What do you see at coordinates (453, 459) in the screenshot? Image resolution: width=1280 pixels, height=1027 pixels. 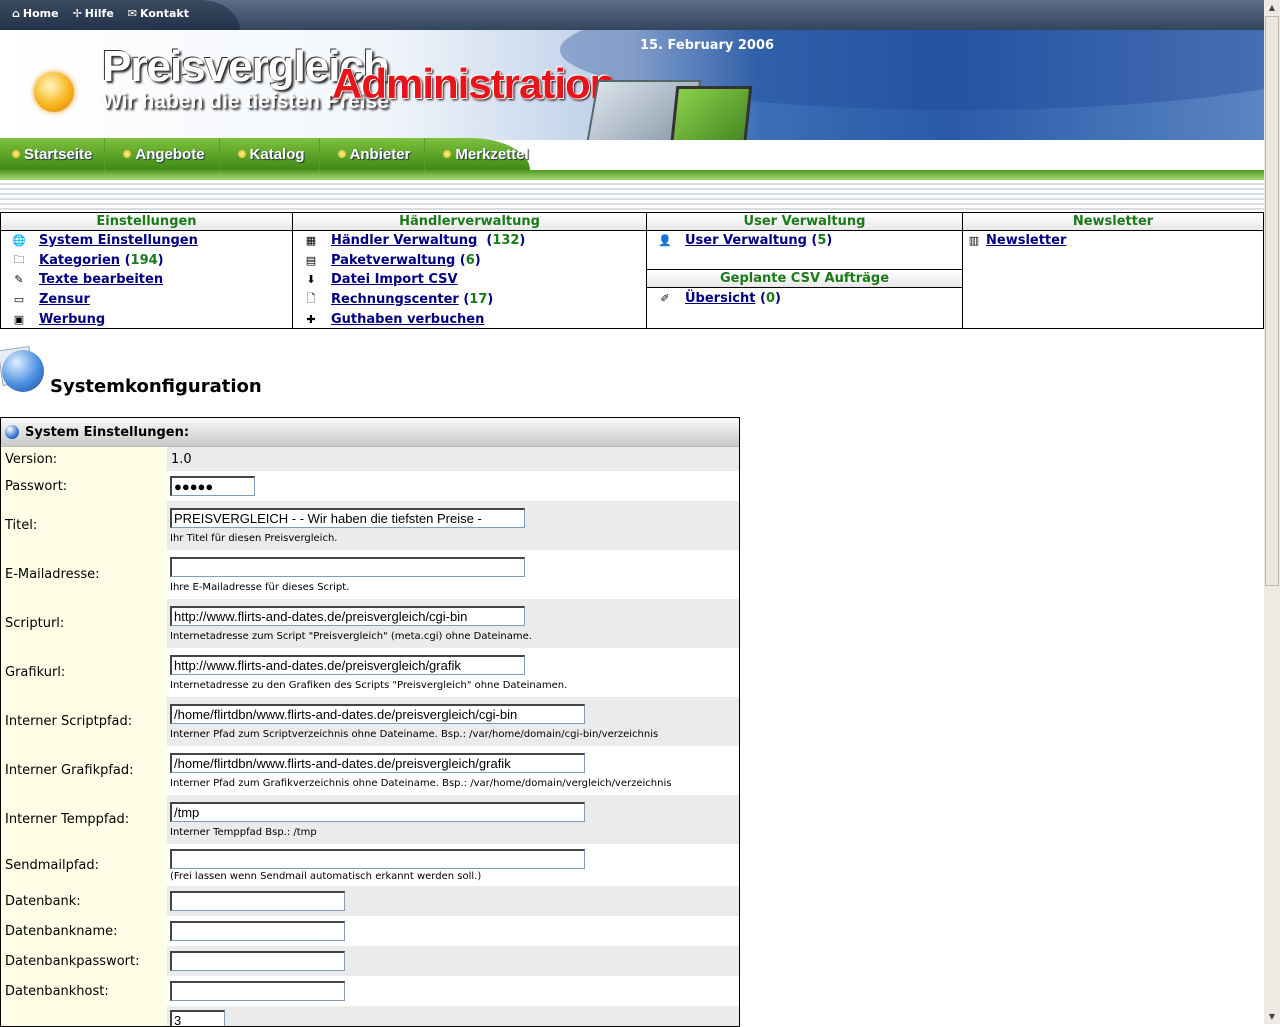 I see `version-value: 1.0` at bounding box center [453, 459].